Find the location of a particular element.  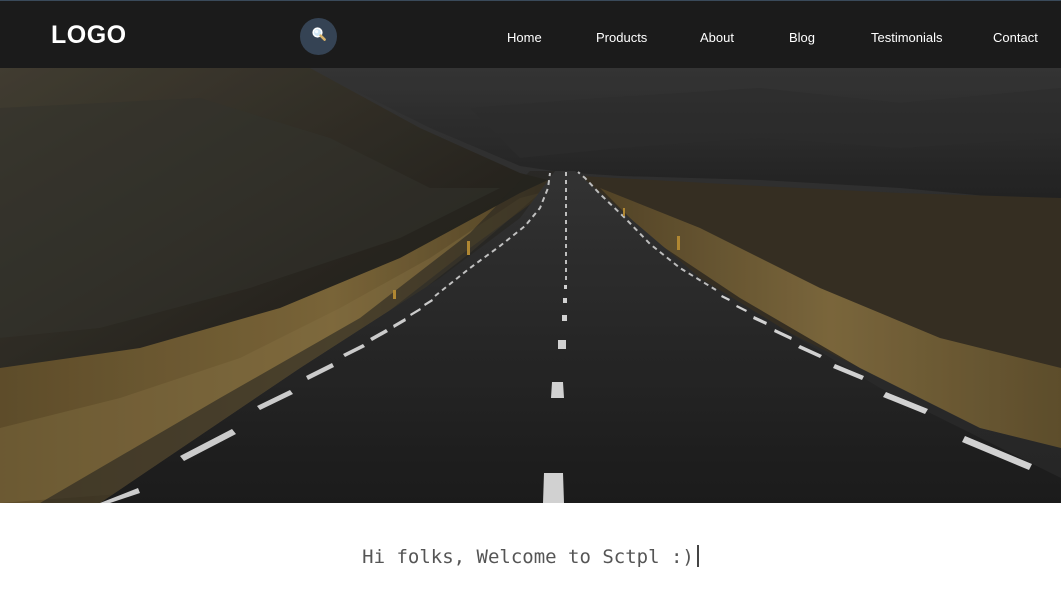

search-button is located at coordinates (318, 36).